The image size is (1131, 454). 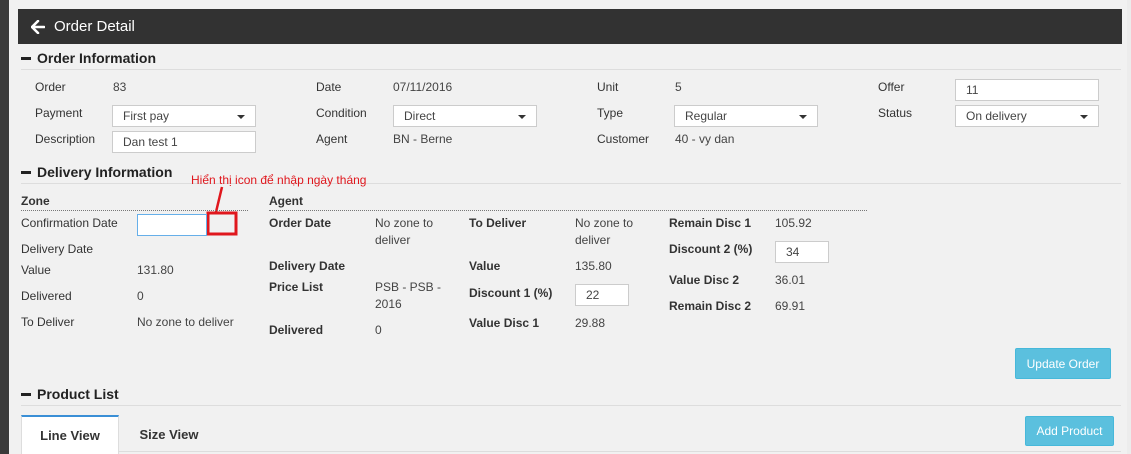 What do you see at coordinates (300, 223) in the screenshot?
I see `order-date-label: Order Date` at bounding box center [300, 223].